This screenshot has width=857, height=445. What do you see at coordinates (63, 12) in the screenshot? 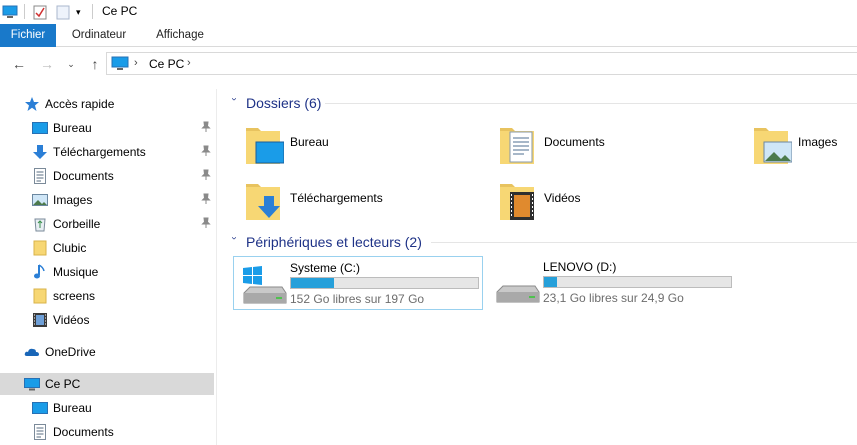
I see `new-folder-icon` at bounding box center [63, 12].